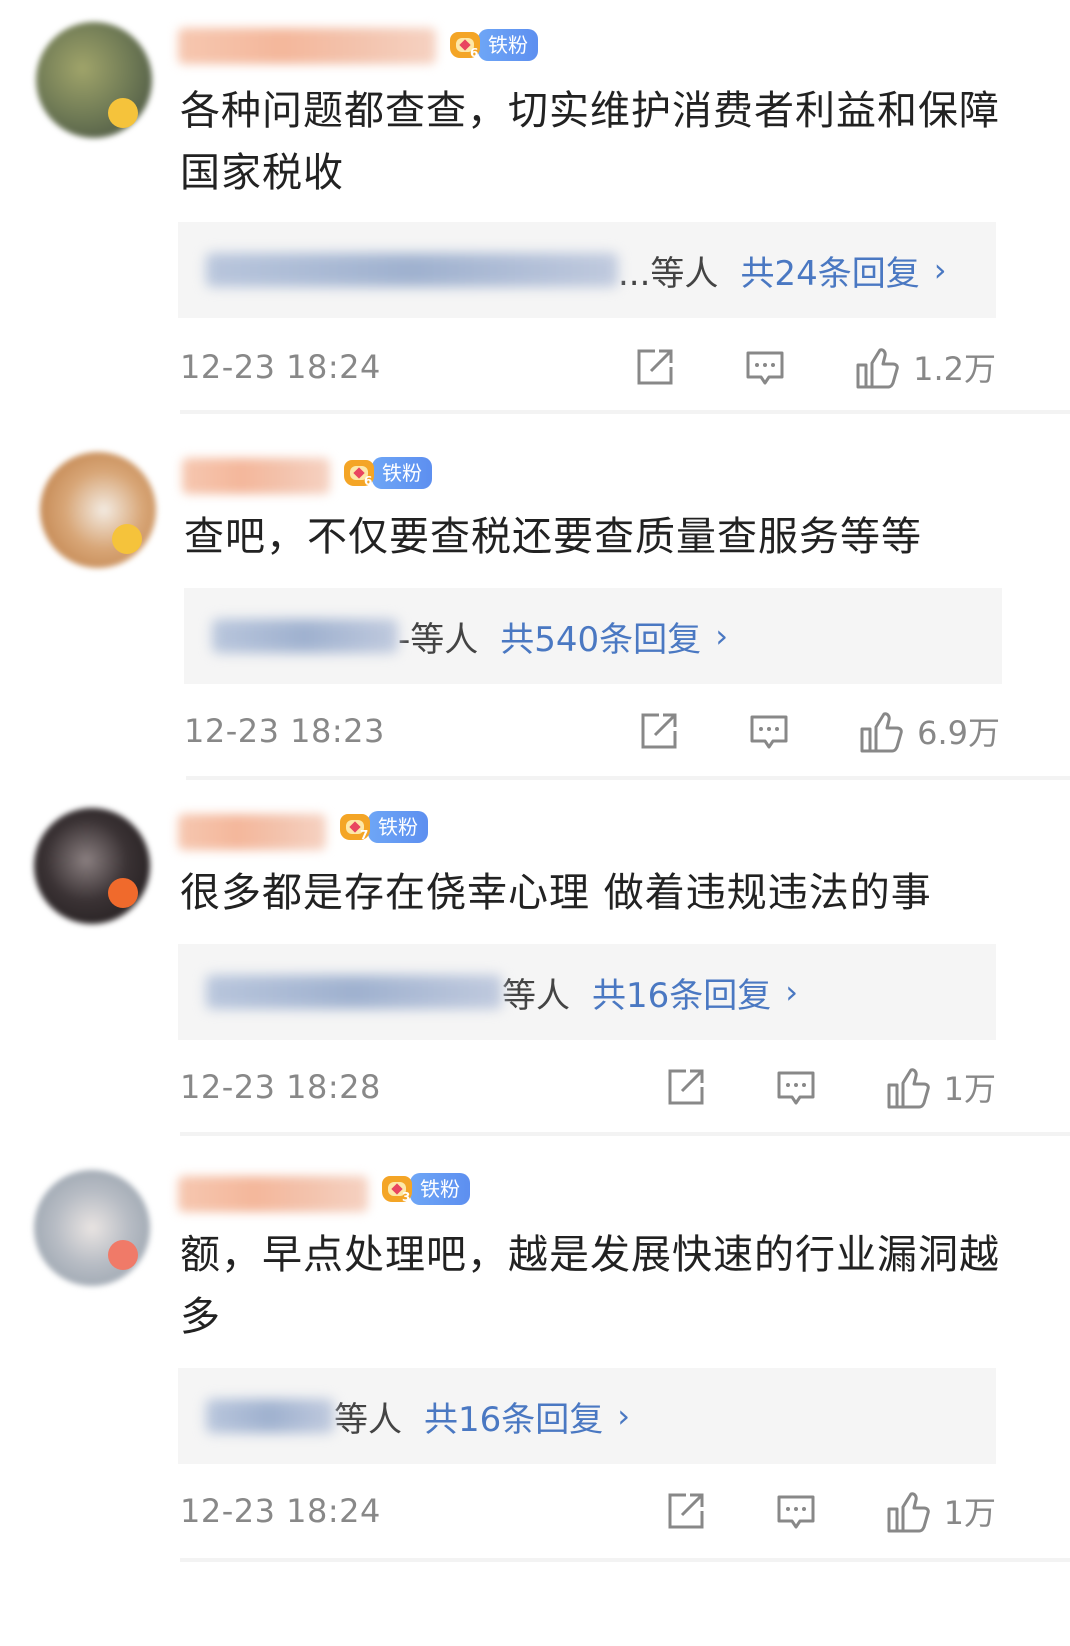  Describe the element at coordinates (668, 273) in the screenshot. I see `reply-suffix: ...等人` at that location.